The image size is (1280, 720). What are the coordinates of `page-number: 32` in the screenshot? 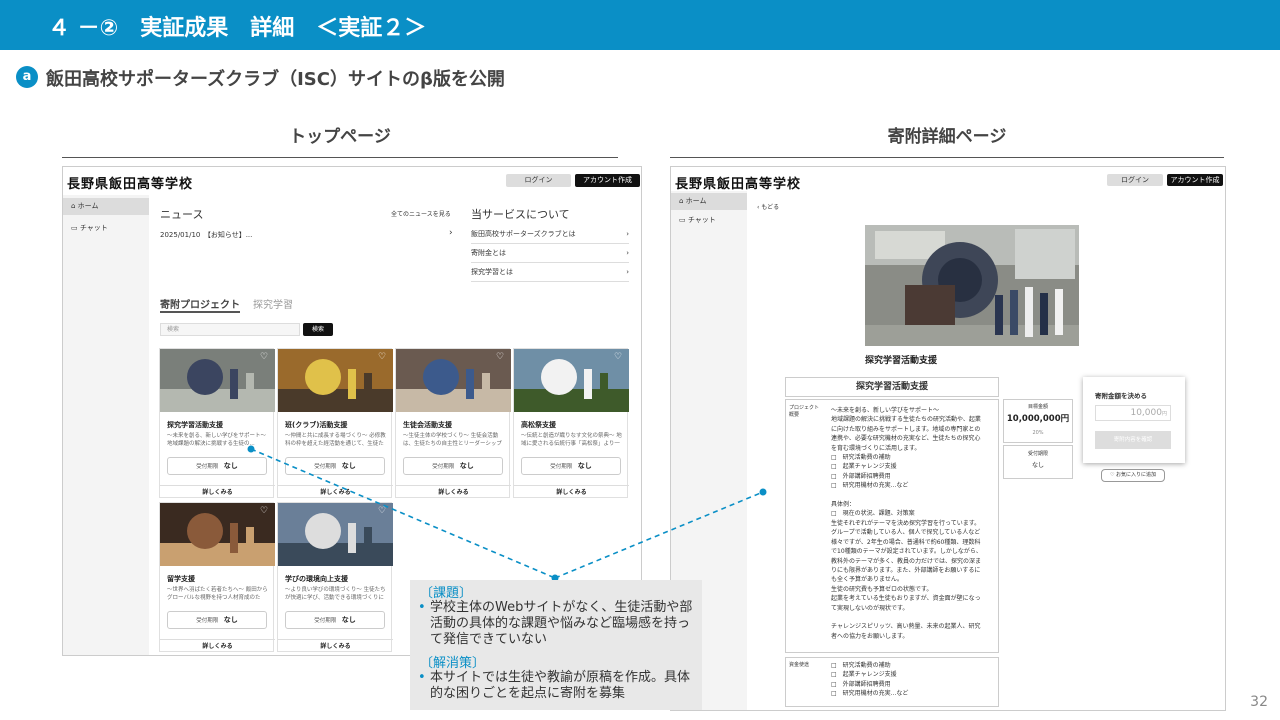 It's located at (1259, 702).